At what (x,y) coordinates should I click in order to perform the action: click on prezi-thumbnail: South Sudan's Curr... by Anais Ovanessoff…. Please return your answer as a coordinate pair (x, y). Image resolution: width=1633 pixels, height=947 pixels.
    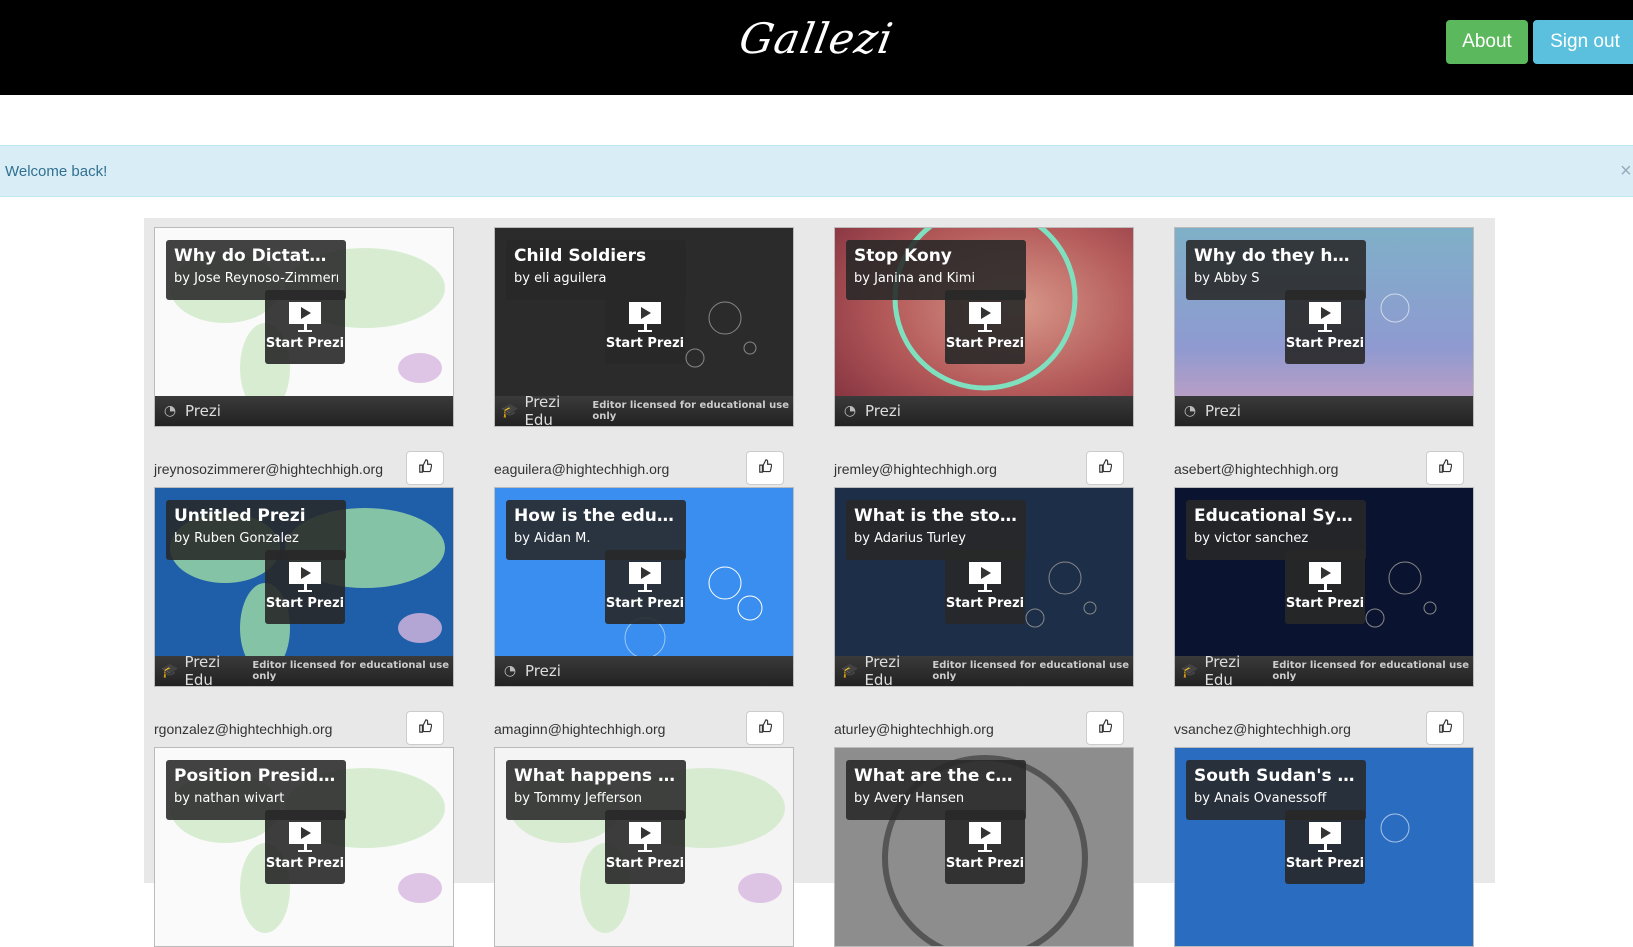
    Looking at the image, I should click on (1324, 847).